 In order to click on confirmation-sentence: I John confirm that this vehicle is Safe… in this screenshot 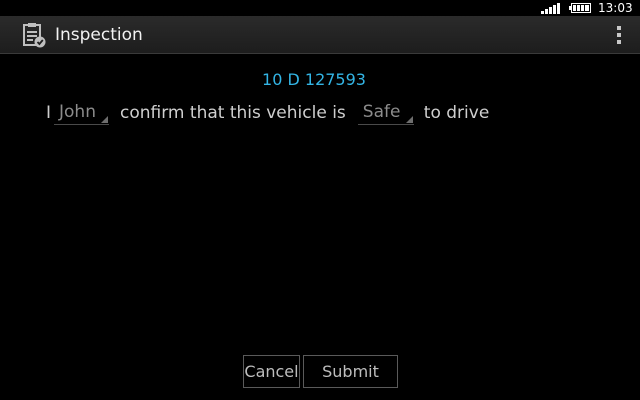, I will do `click(267, 112)`.